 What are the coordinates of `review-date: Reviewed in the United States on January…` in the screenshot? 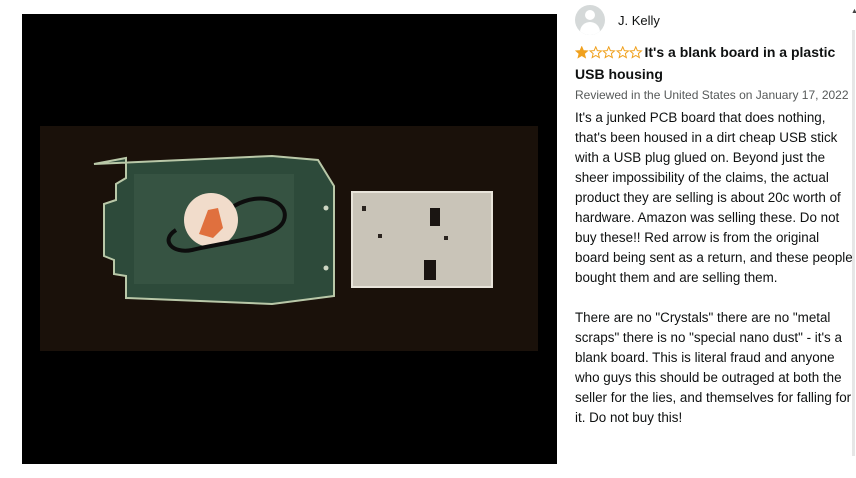 It's located at (712, 95).